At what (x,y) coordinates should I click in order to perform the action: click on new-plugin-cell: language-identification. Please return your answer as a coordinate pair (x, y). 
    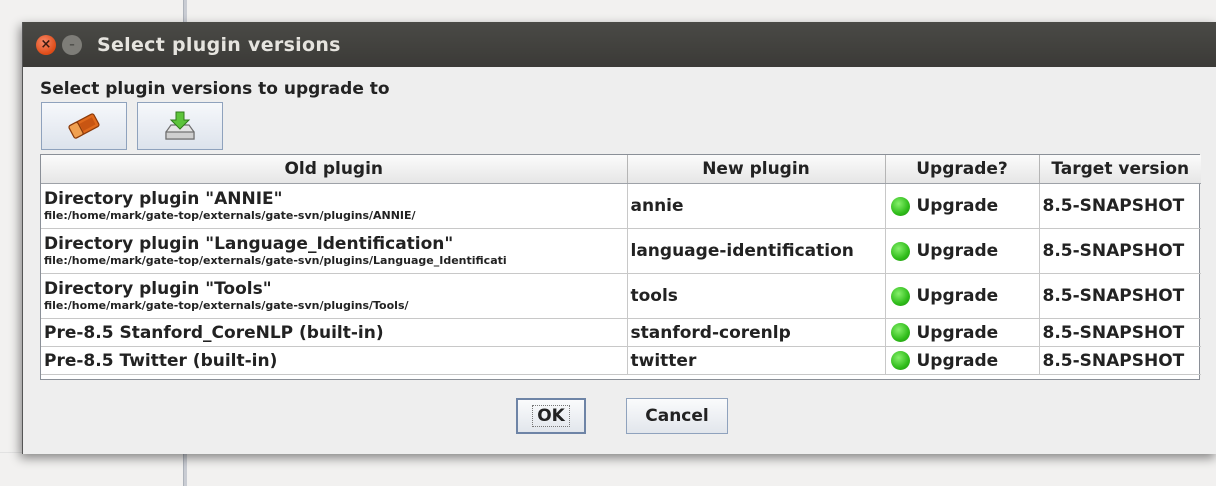
    Looking at the image, I should click on (756, 251).